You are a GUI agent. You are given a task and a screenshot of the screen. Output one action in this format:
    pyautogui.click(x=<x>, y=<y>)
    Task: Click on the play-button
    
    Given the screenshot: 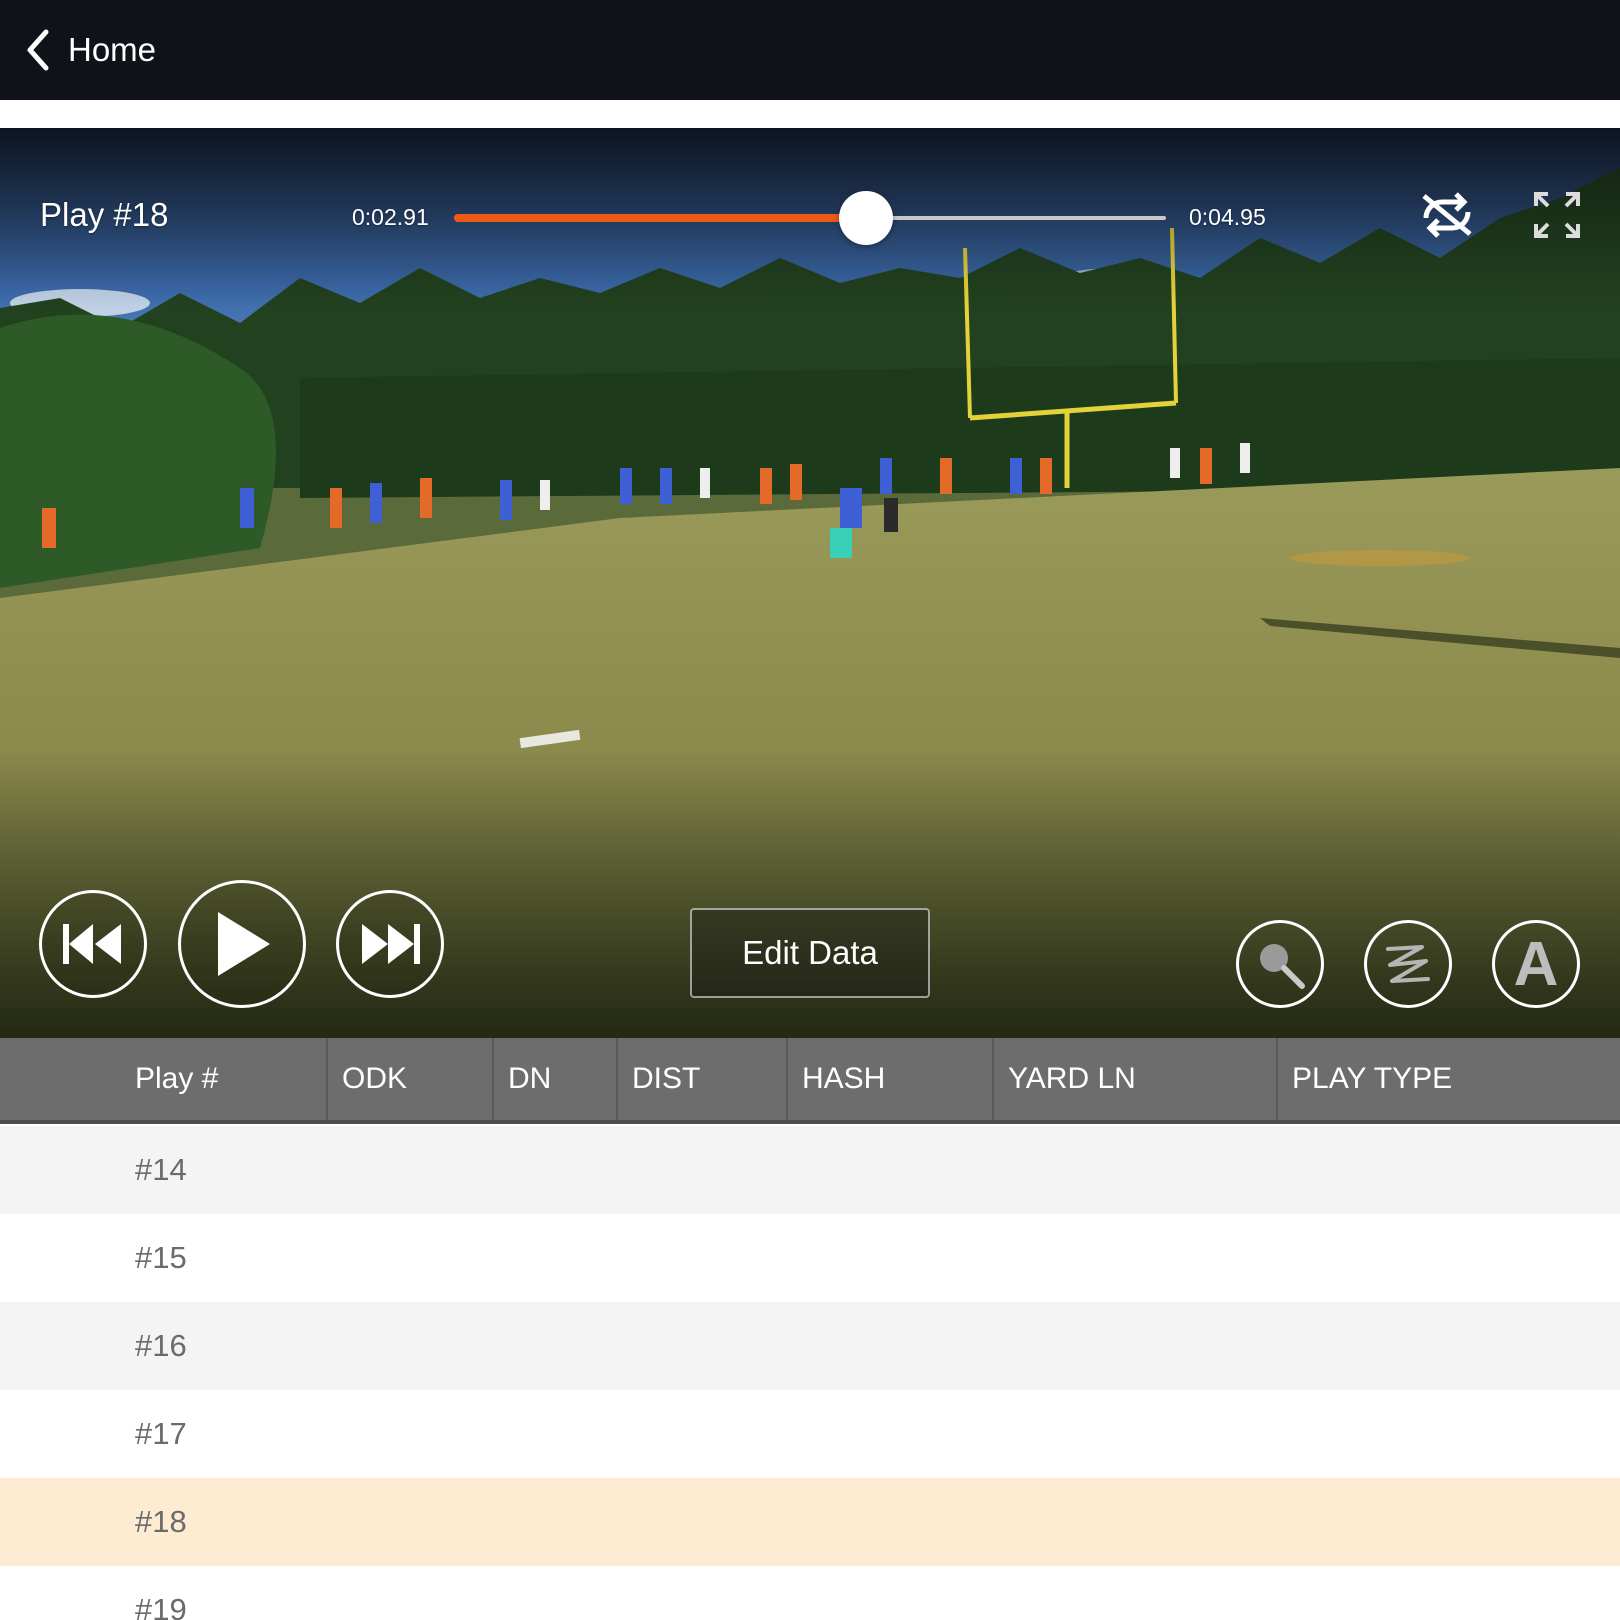 What is the action you would take?
    pyautogui.click(x=242, y=944)
    